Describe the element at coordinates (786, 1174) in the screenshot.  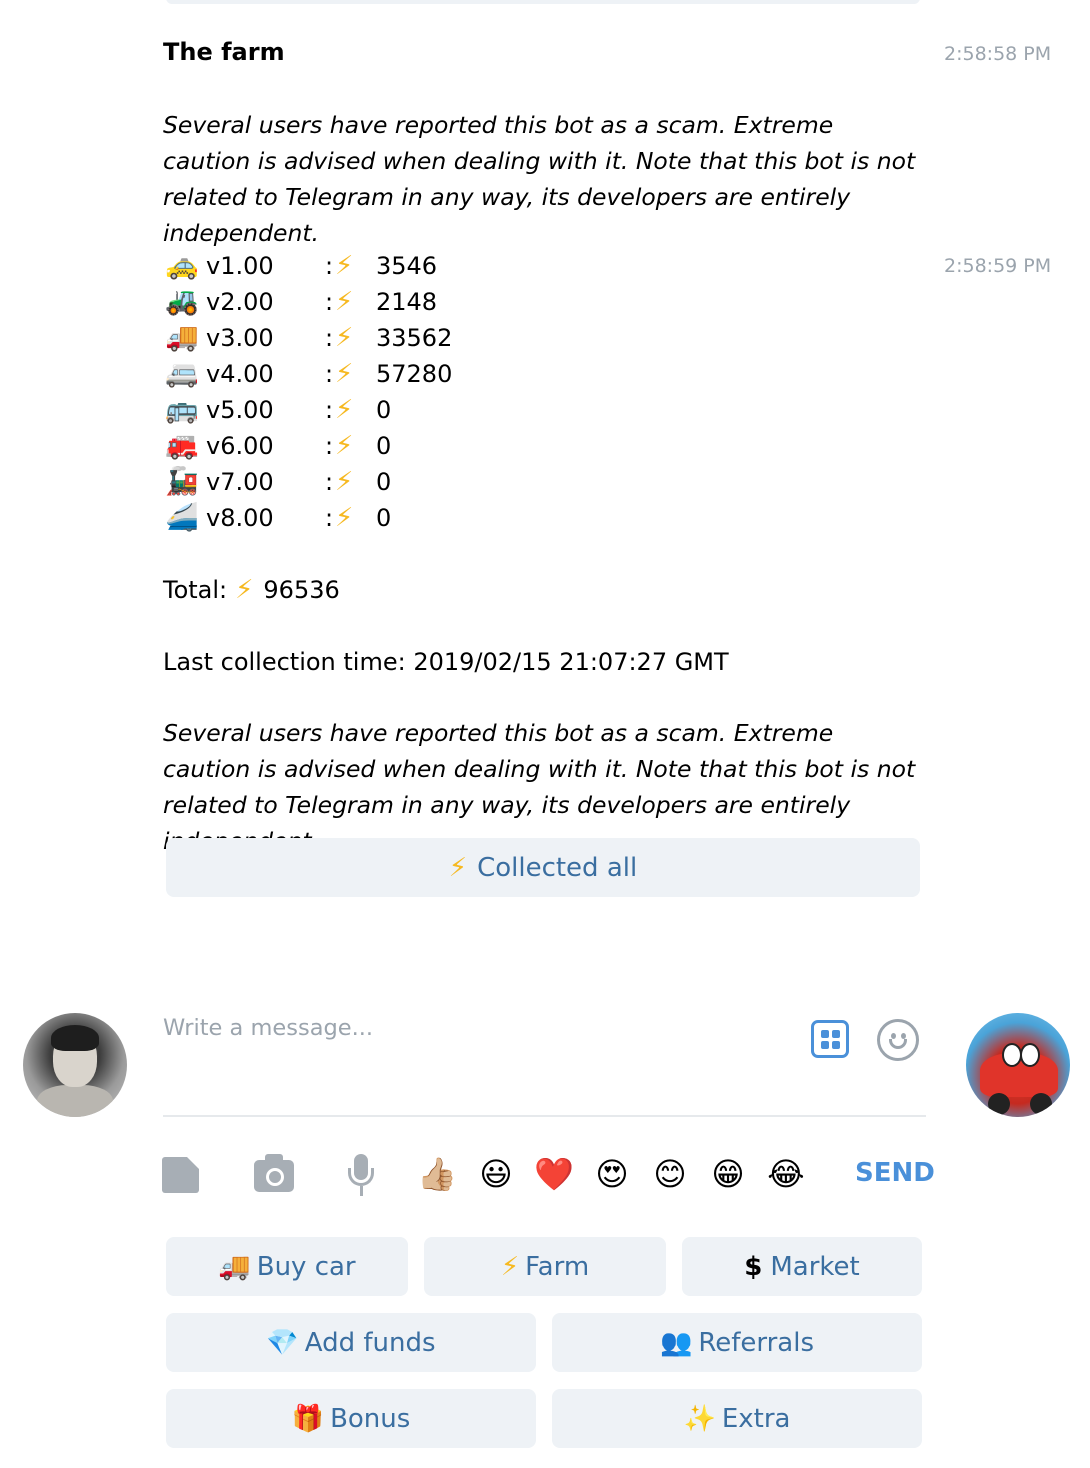
I see `quick-emoji: 😂` at that location.